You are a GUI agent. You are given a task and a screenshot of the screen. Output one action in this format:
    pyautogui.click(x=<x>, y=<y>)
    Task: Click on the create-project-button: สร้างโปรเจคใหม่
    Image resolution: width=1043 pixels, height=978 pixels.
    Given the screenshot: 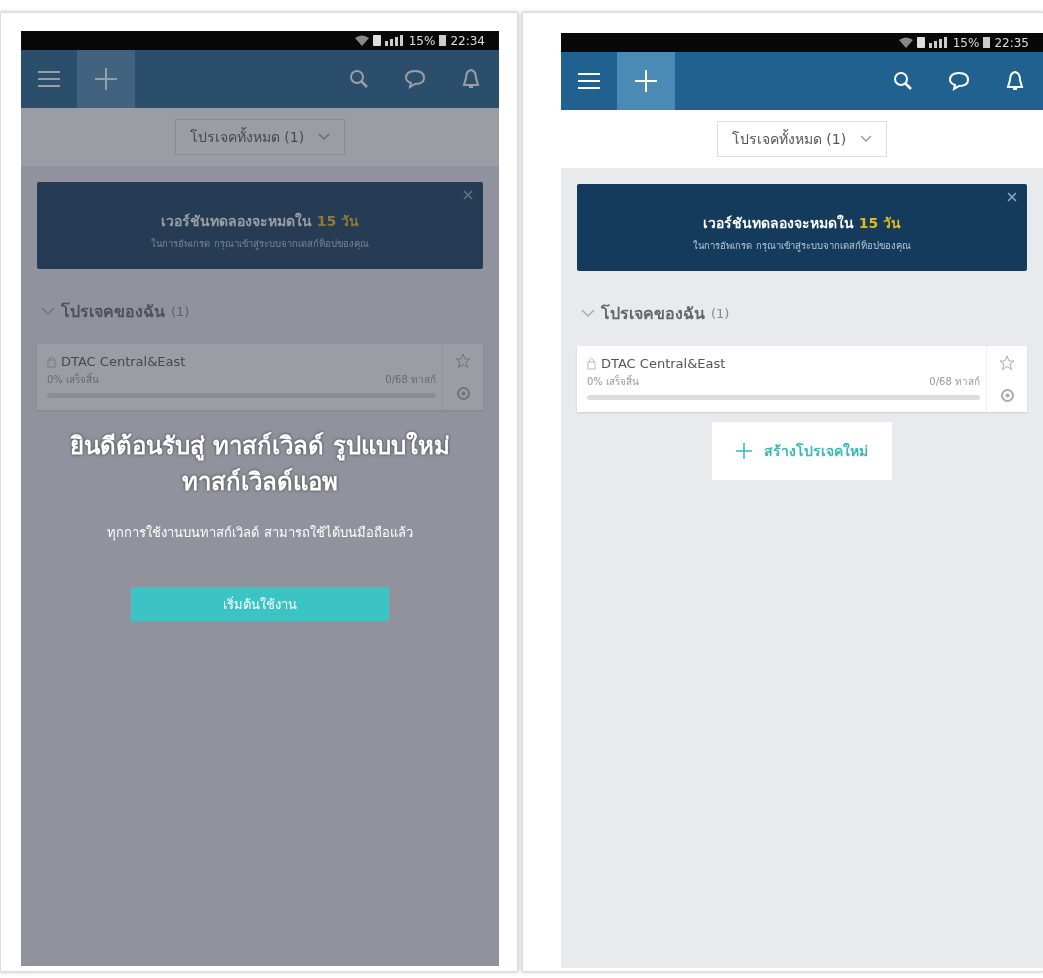 What is the action you would take?
    pyautogui.click(x=802, y=451)
    